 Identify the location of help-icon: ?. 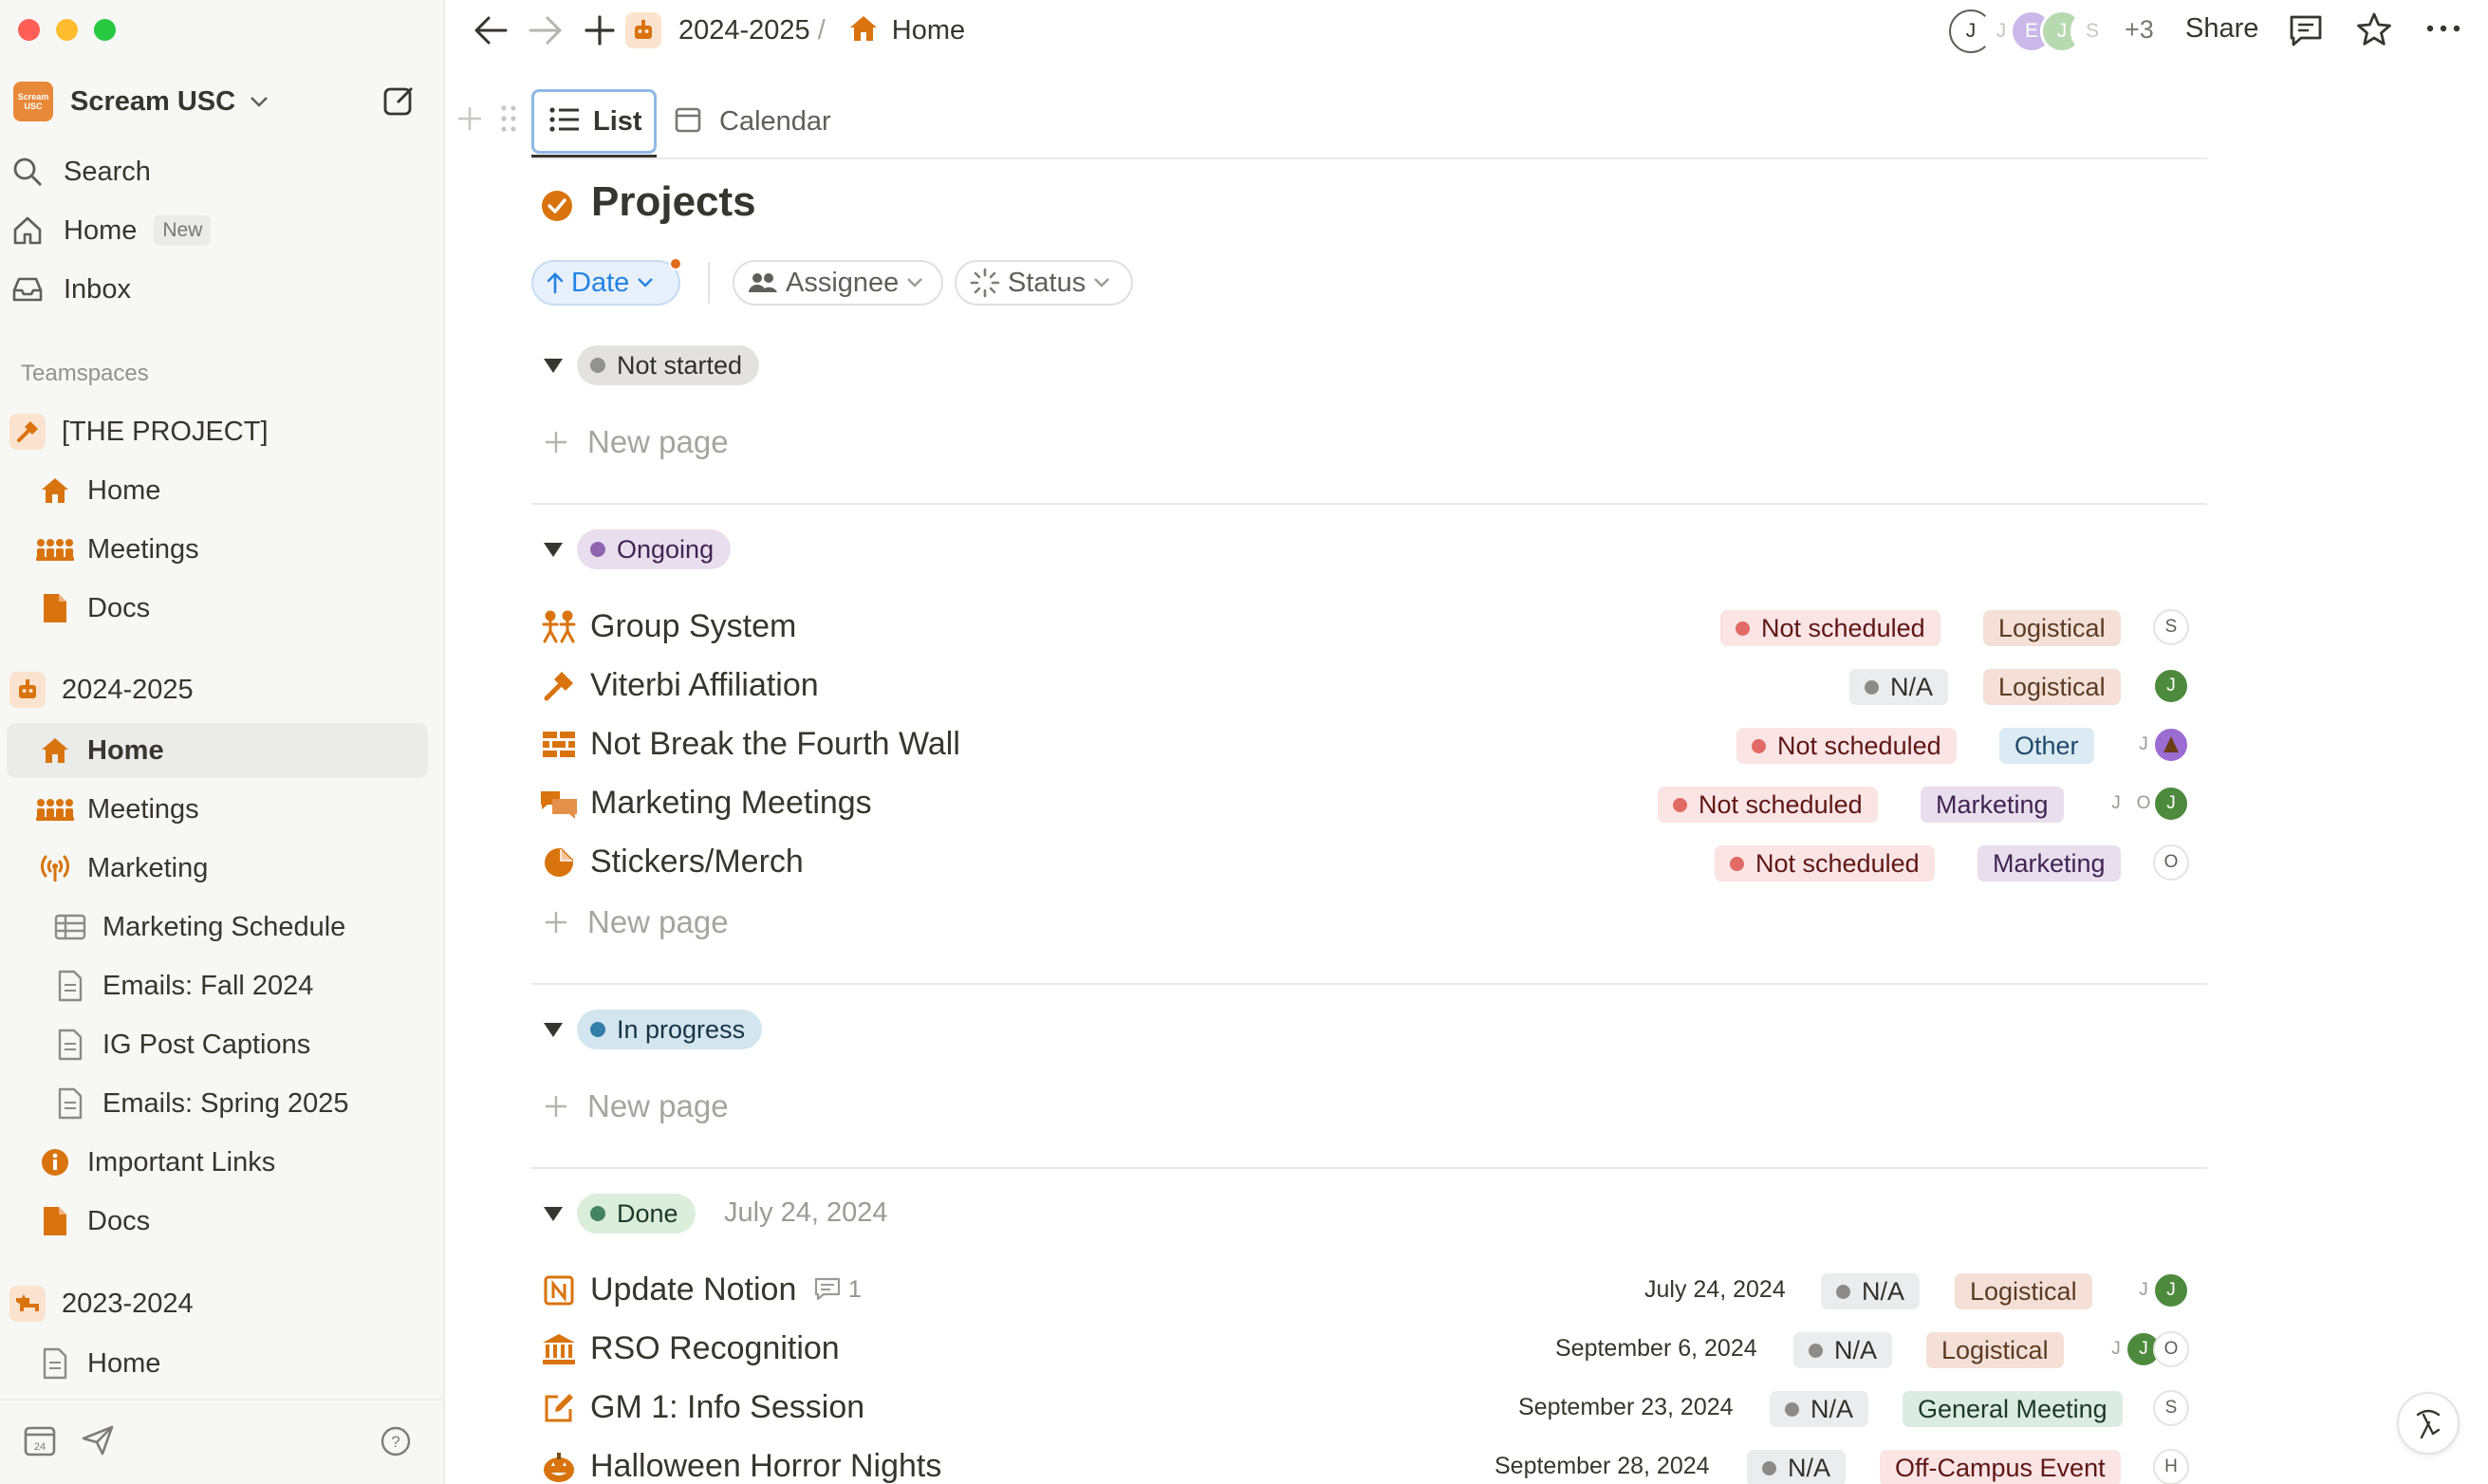
(396, 1443).